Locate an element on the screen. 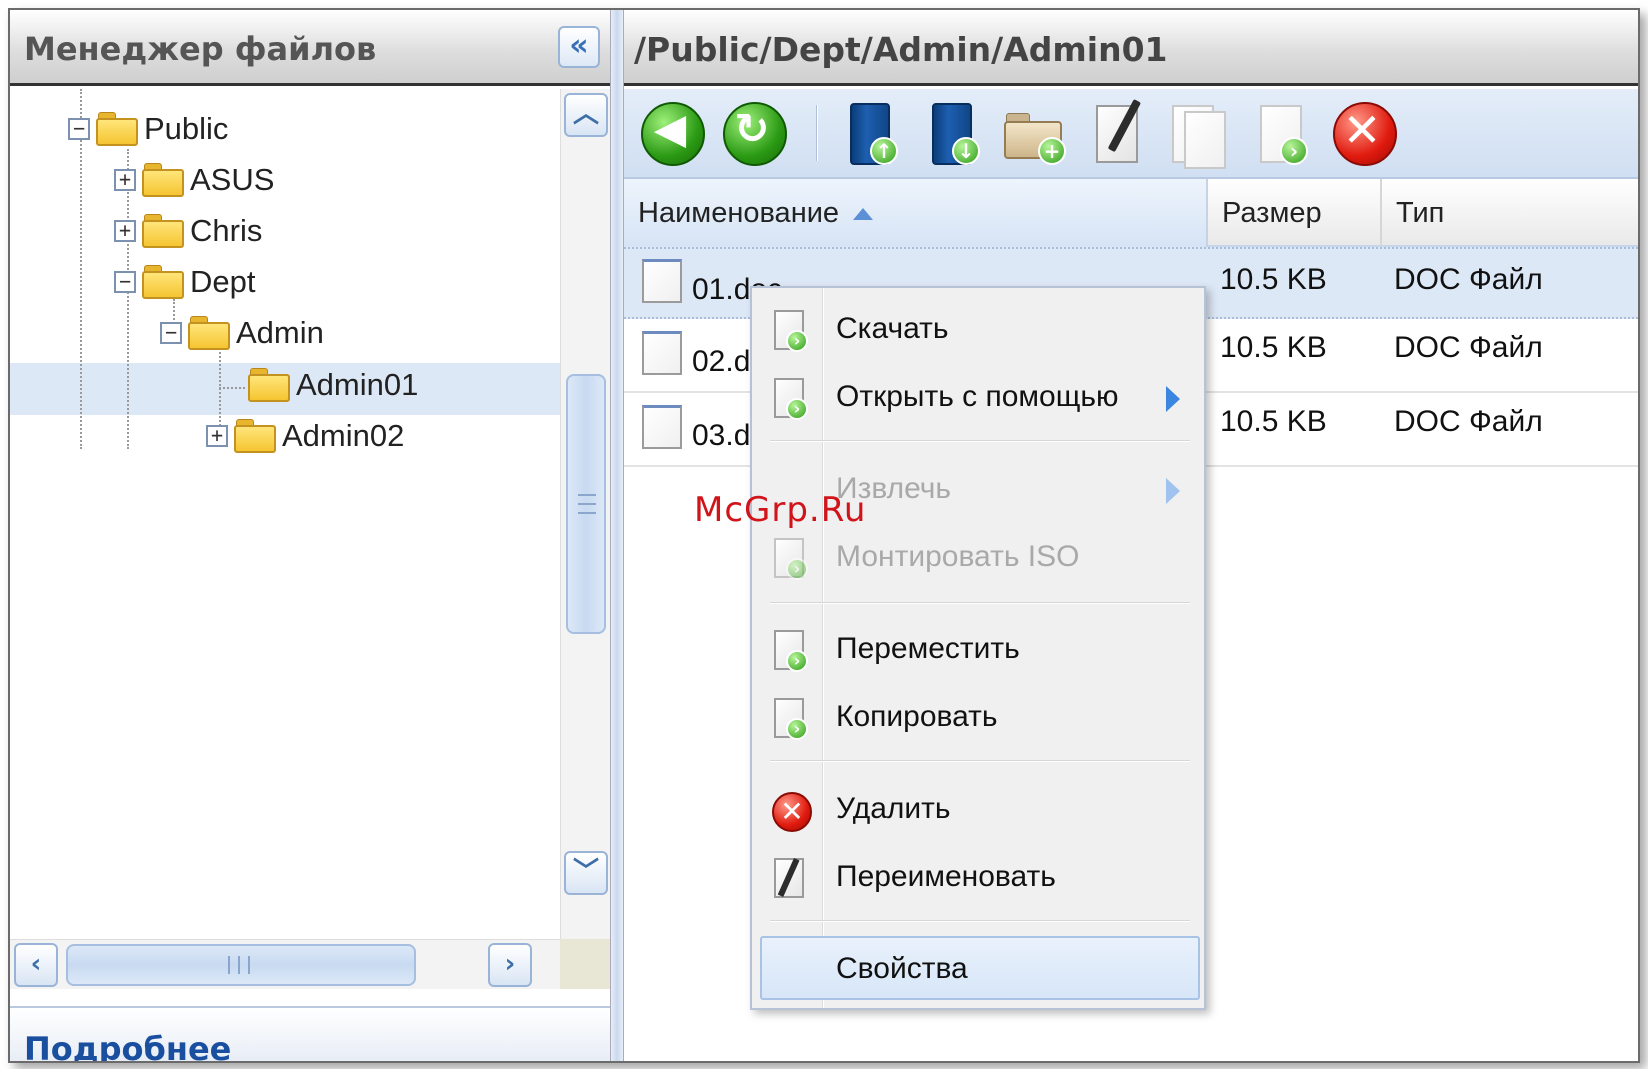  tree-item-public: − Public is located at coordinates (148, 129).